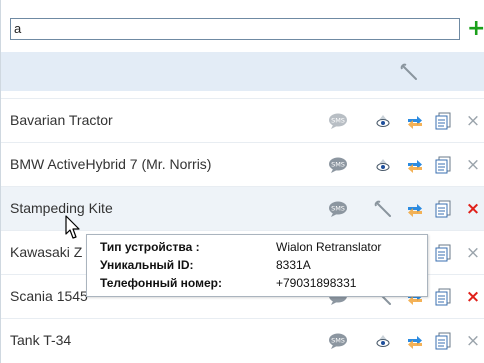  I want to click on unit-name: Bavarian Tractor, so click(61, 120).